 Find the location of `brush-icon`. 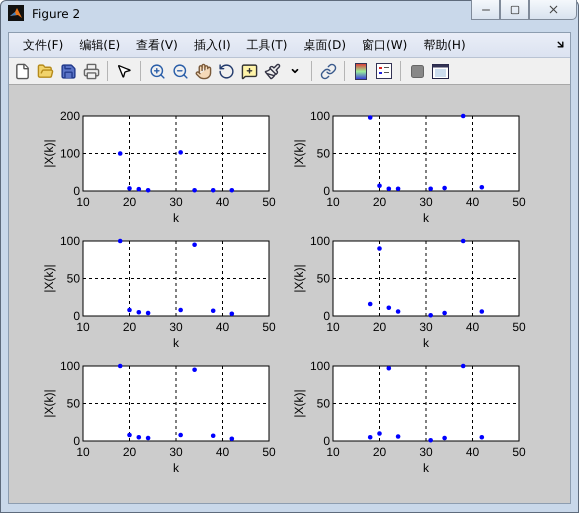

brush-icon is located at coordinates (272, 71).